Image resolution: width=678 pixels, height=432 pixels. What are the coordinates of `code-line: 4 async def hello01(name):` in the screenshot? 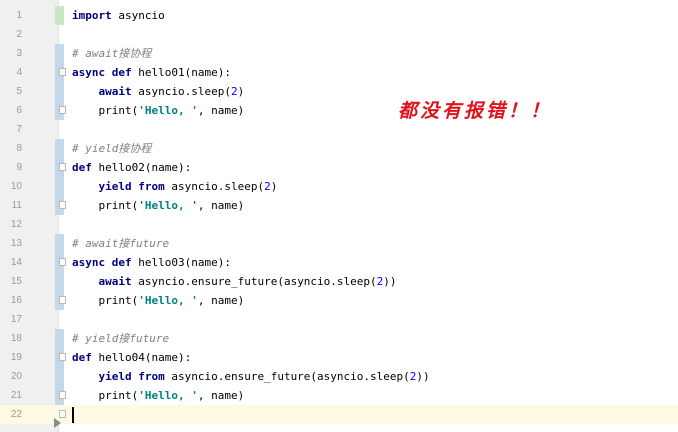 It's located at (339, 72).